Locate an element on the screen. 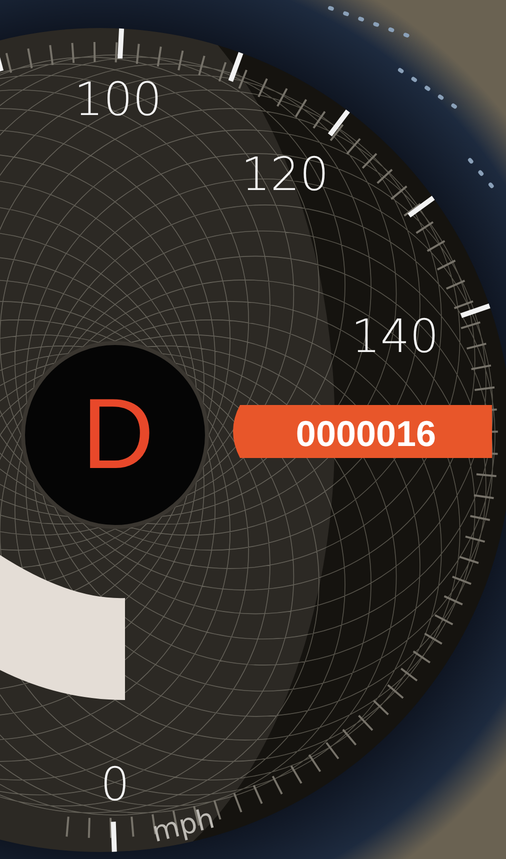  gear-indicator: D is located at coordinates (118, 434).